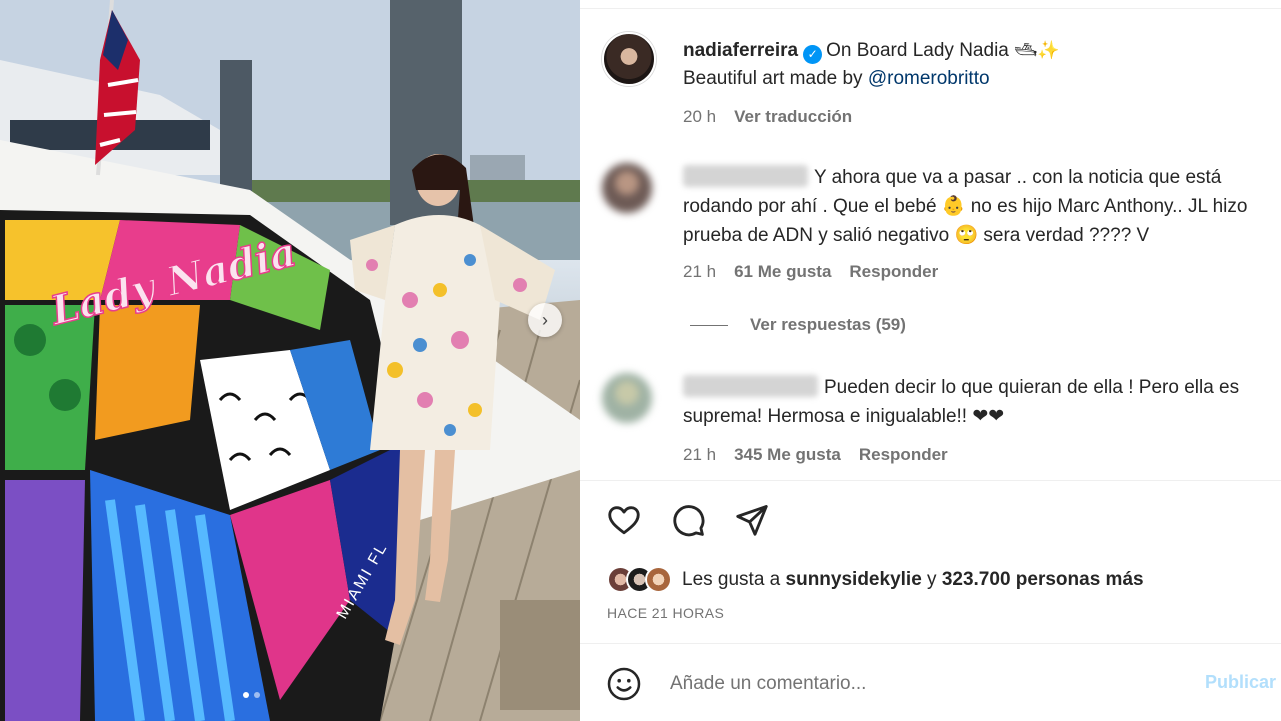  What do you see at coordinates (624, 520) in the screenshot?
I see `heart-icon` at bounding box center [624, 520].